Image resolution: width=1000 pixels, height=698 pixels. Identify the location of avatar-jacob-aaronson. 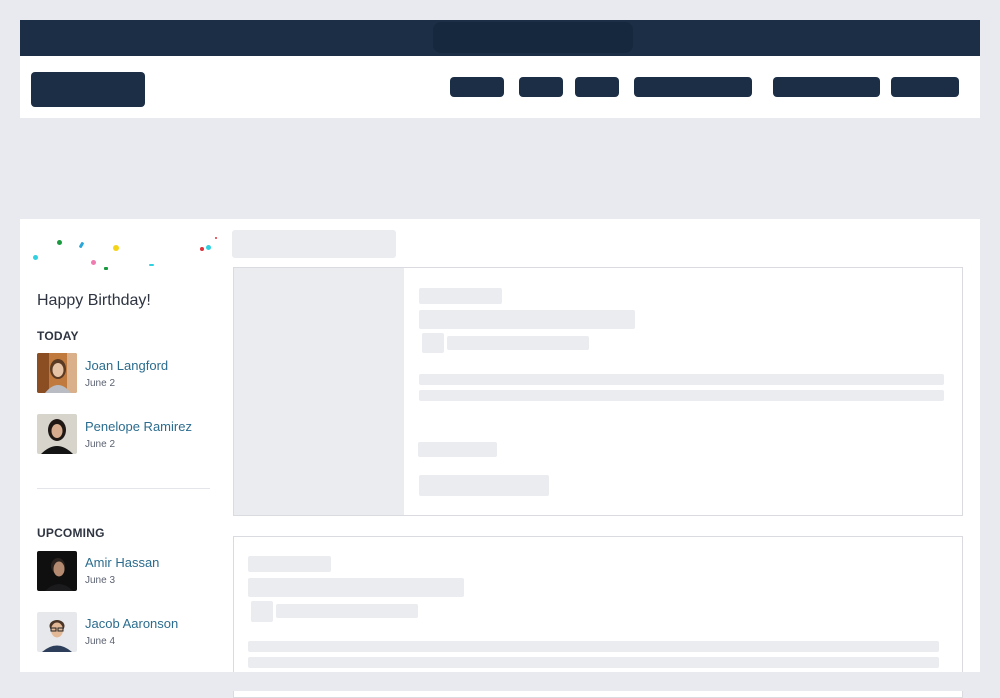
(57, 632).